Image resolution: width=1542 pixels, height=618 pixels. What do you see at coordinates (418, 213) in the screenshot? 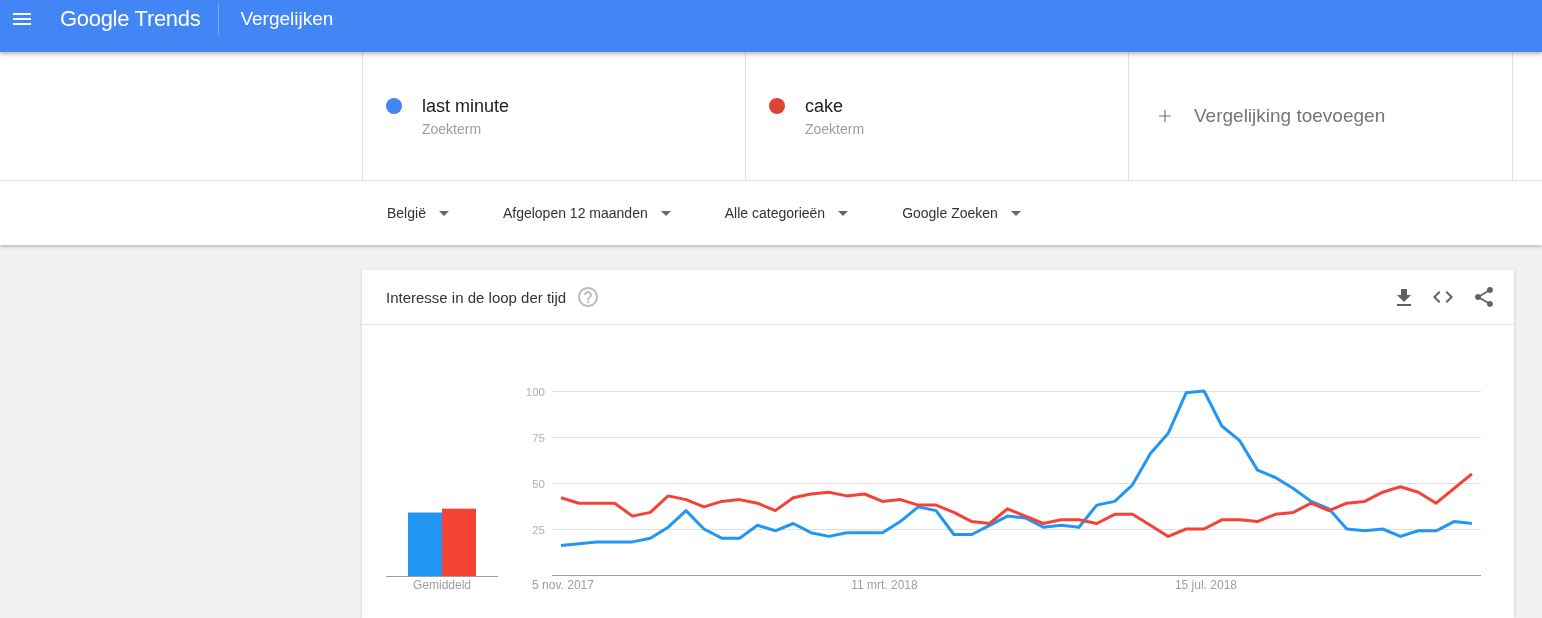
I see `filter-dropdown: België` at bounding box center [418, 213].